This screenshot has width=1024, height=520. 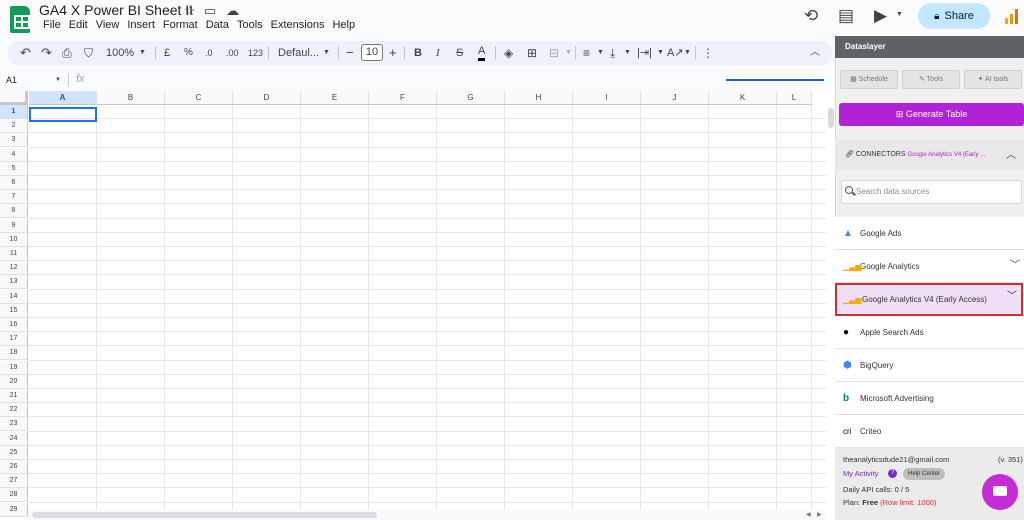 What do you see at coordinates (14, 495) in the screenshot?
I see `row-header-28: 28` at bounding box center [14, 495].